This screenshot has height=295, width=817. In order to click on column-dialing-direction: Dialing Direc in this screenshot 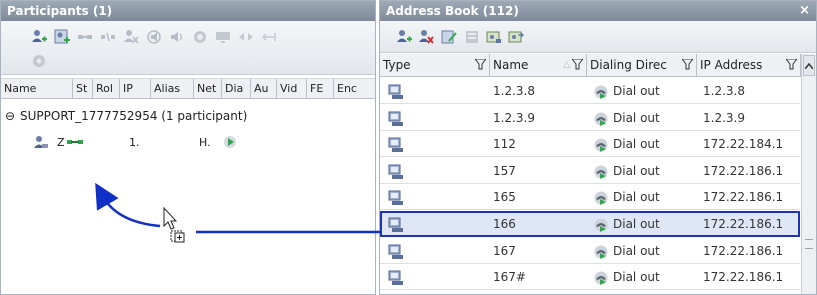, I will do `click(642, 65)`.